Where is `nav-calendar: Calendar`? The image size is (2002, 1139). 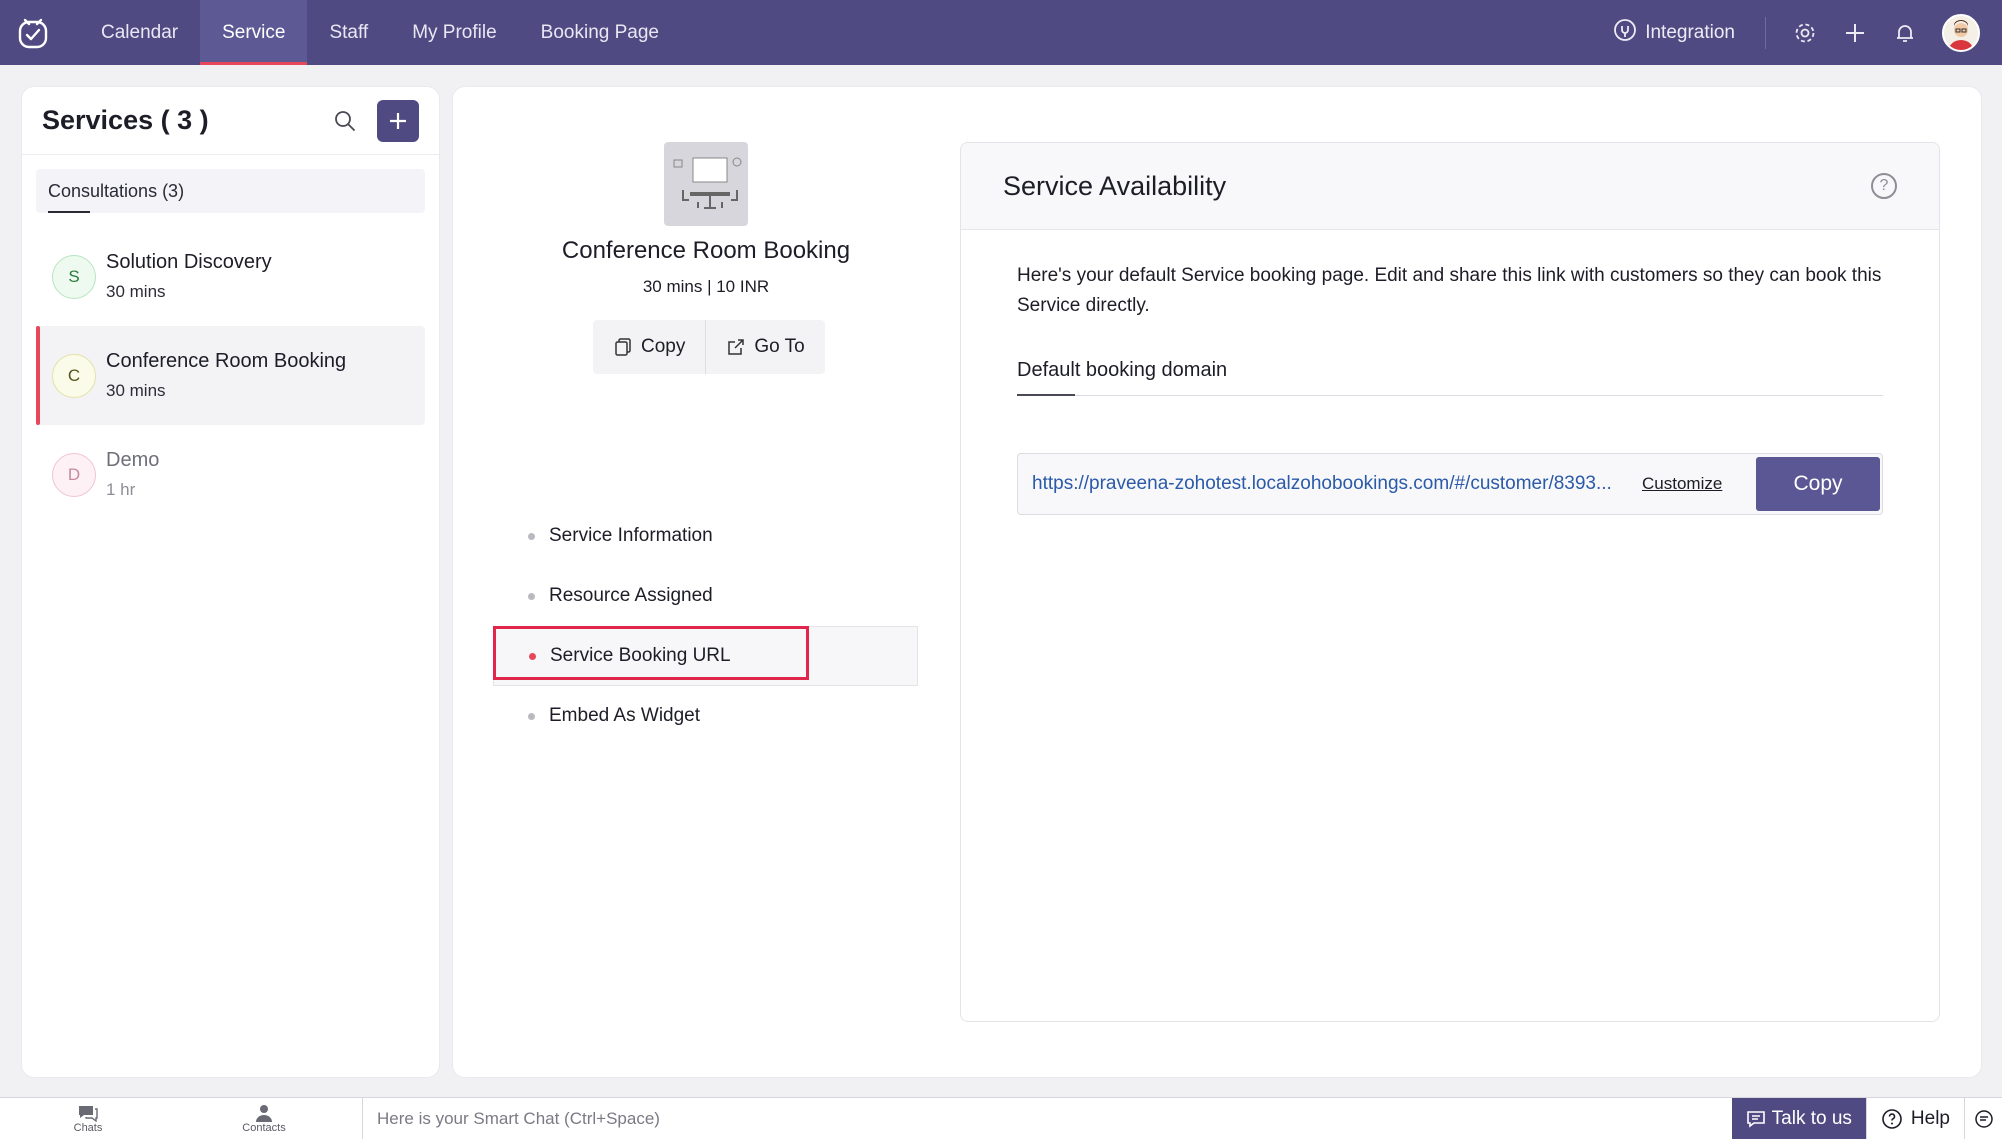
nav-calendar: Calendar is located at coordinates (139, 32).